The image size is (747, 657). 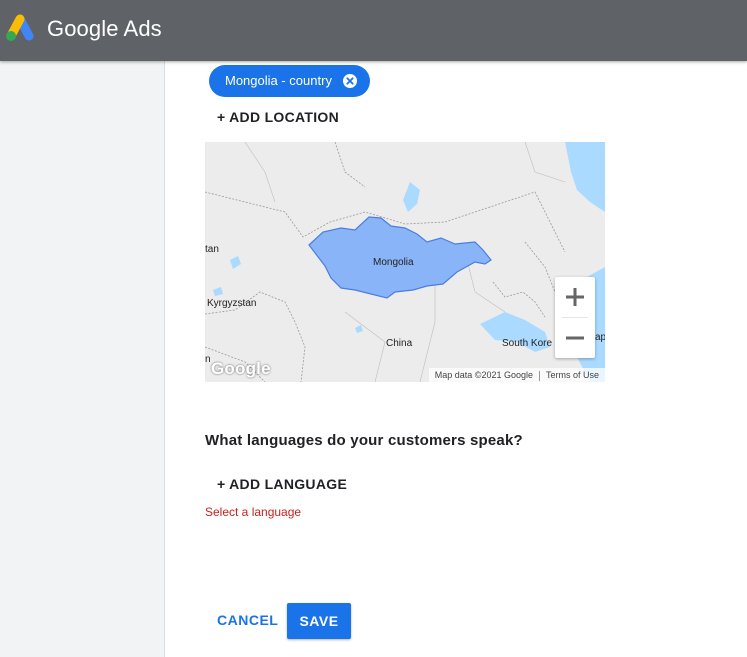 What do you see at coordinates (399, 343) in the screenshot?
I see `map-label-china: China` at bounding box center [399, 343].